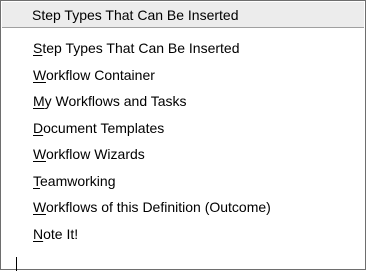 Image resolution: width=366 pixels, height=271 pixels. I want to click on menu-item-workflow-wizards: Workflow Wizards, so click(183, 155).